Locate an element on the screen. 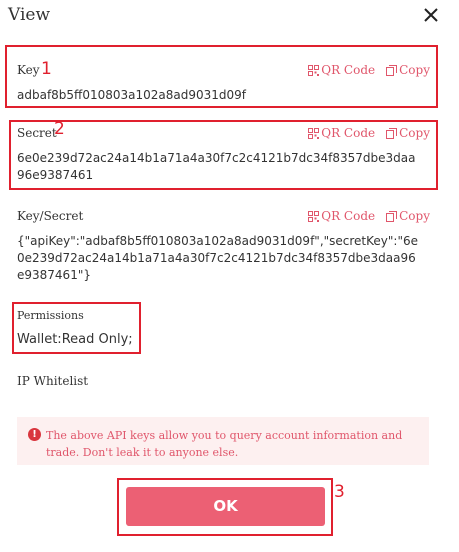  annotation-number-1: 1 is located at coordinates (46, 69).